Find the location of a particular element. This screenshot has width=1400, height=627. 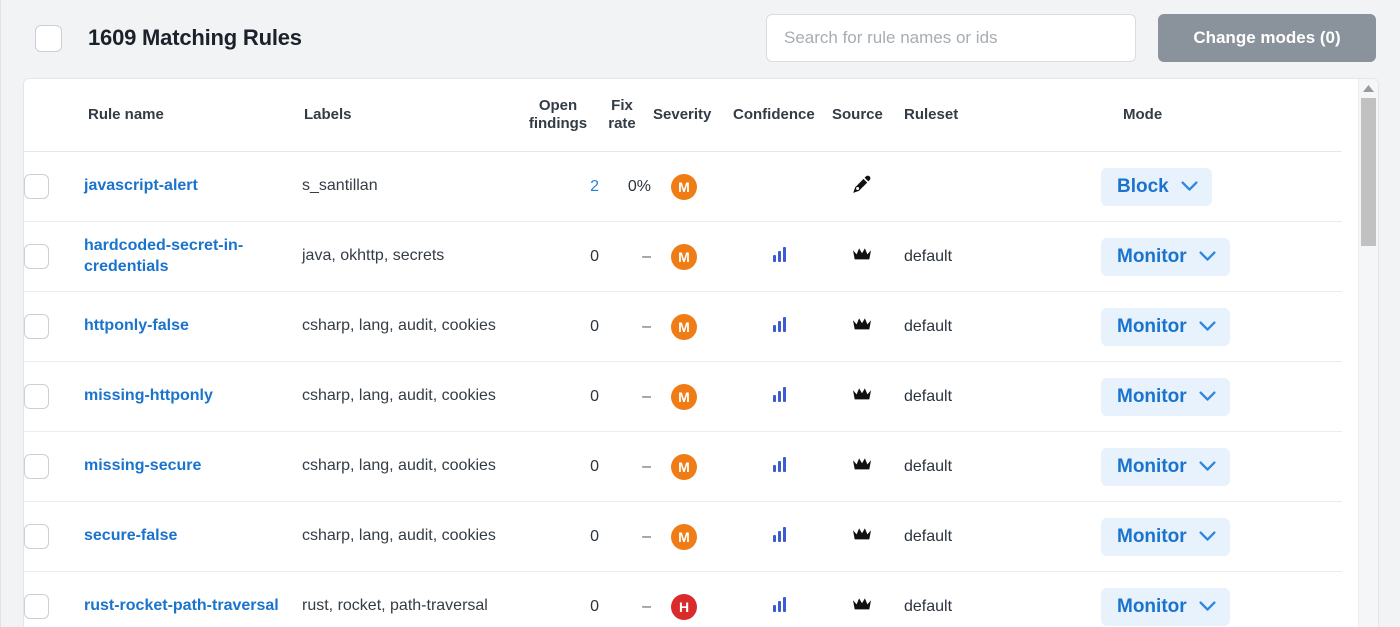

column-header-open-findings: Open findings is located at coordinates (563, 115).